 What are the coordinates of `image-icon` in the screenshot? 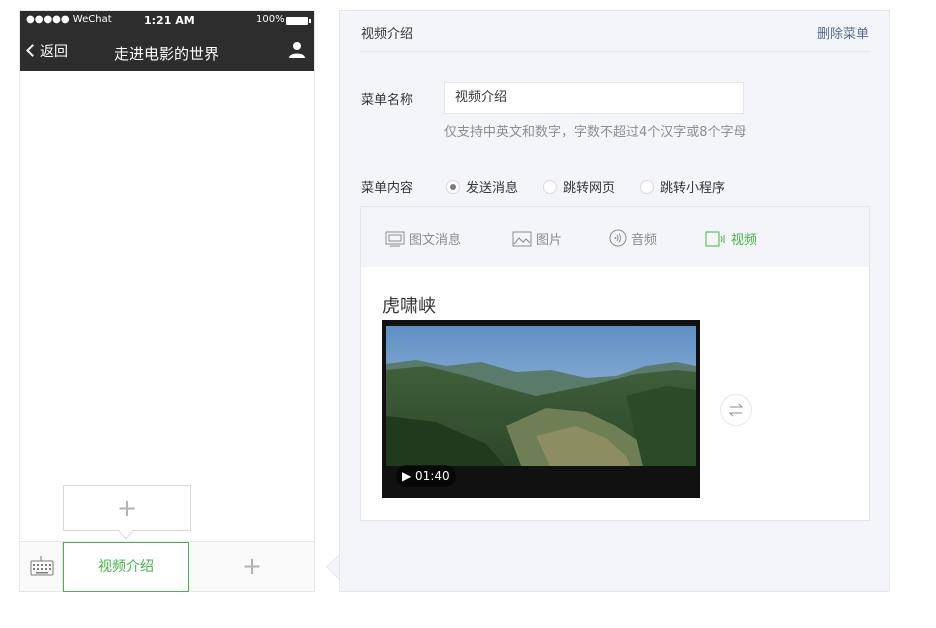 It's located at (522, 239).